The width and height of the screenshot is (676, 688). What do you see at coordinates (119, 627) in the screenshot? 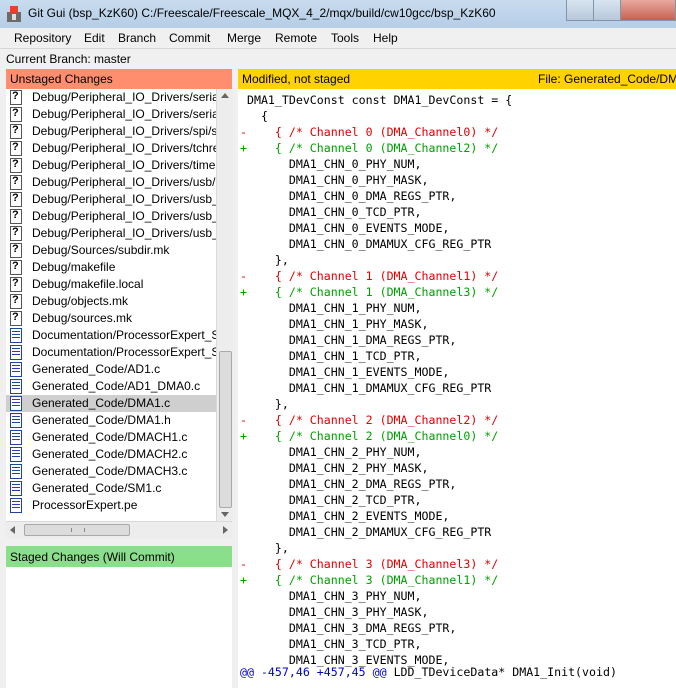
I see `staged-file-list` at bounding box center [119, 627].